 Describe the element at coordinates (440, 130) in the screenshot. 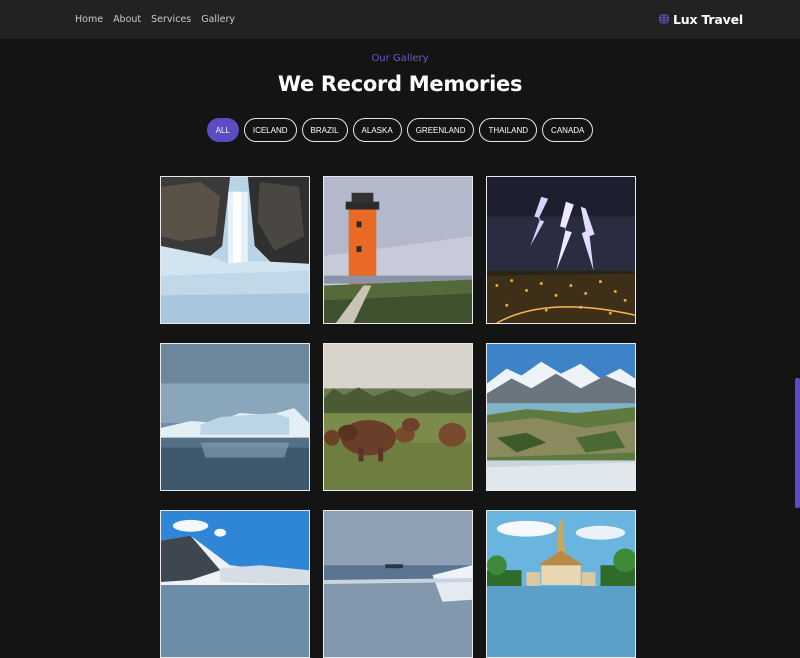

I see `filter-greenland: GREENLAND` at that location.